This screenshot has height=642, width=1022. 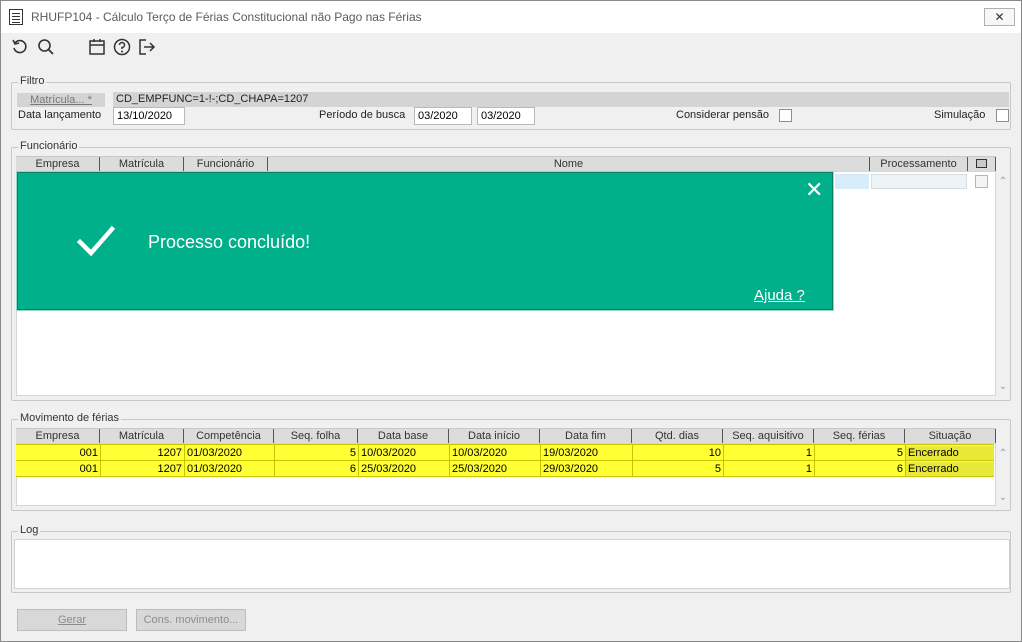 I want to click on periodo-fim-field: 03/2020, so click(x=506, y=116).